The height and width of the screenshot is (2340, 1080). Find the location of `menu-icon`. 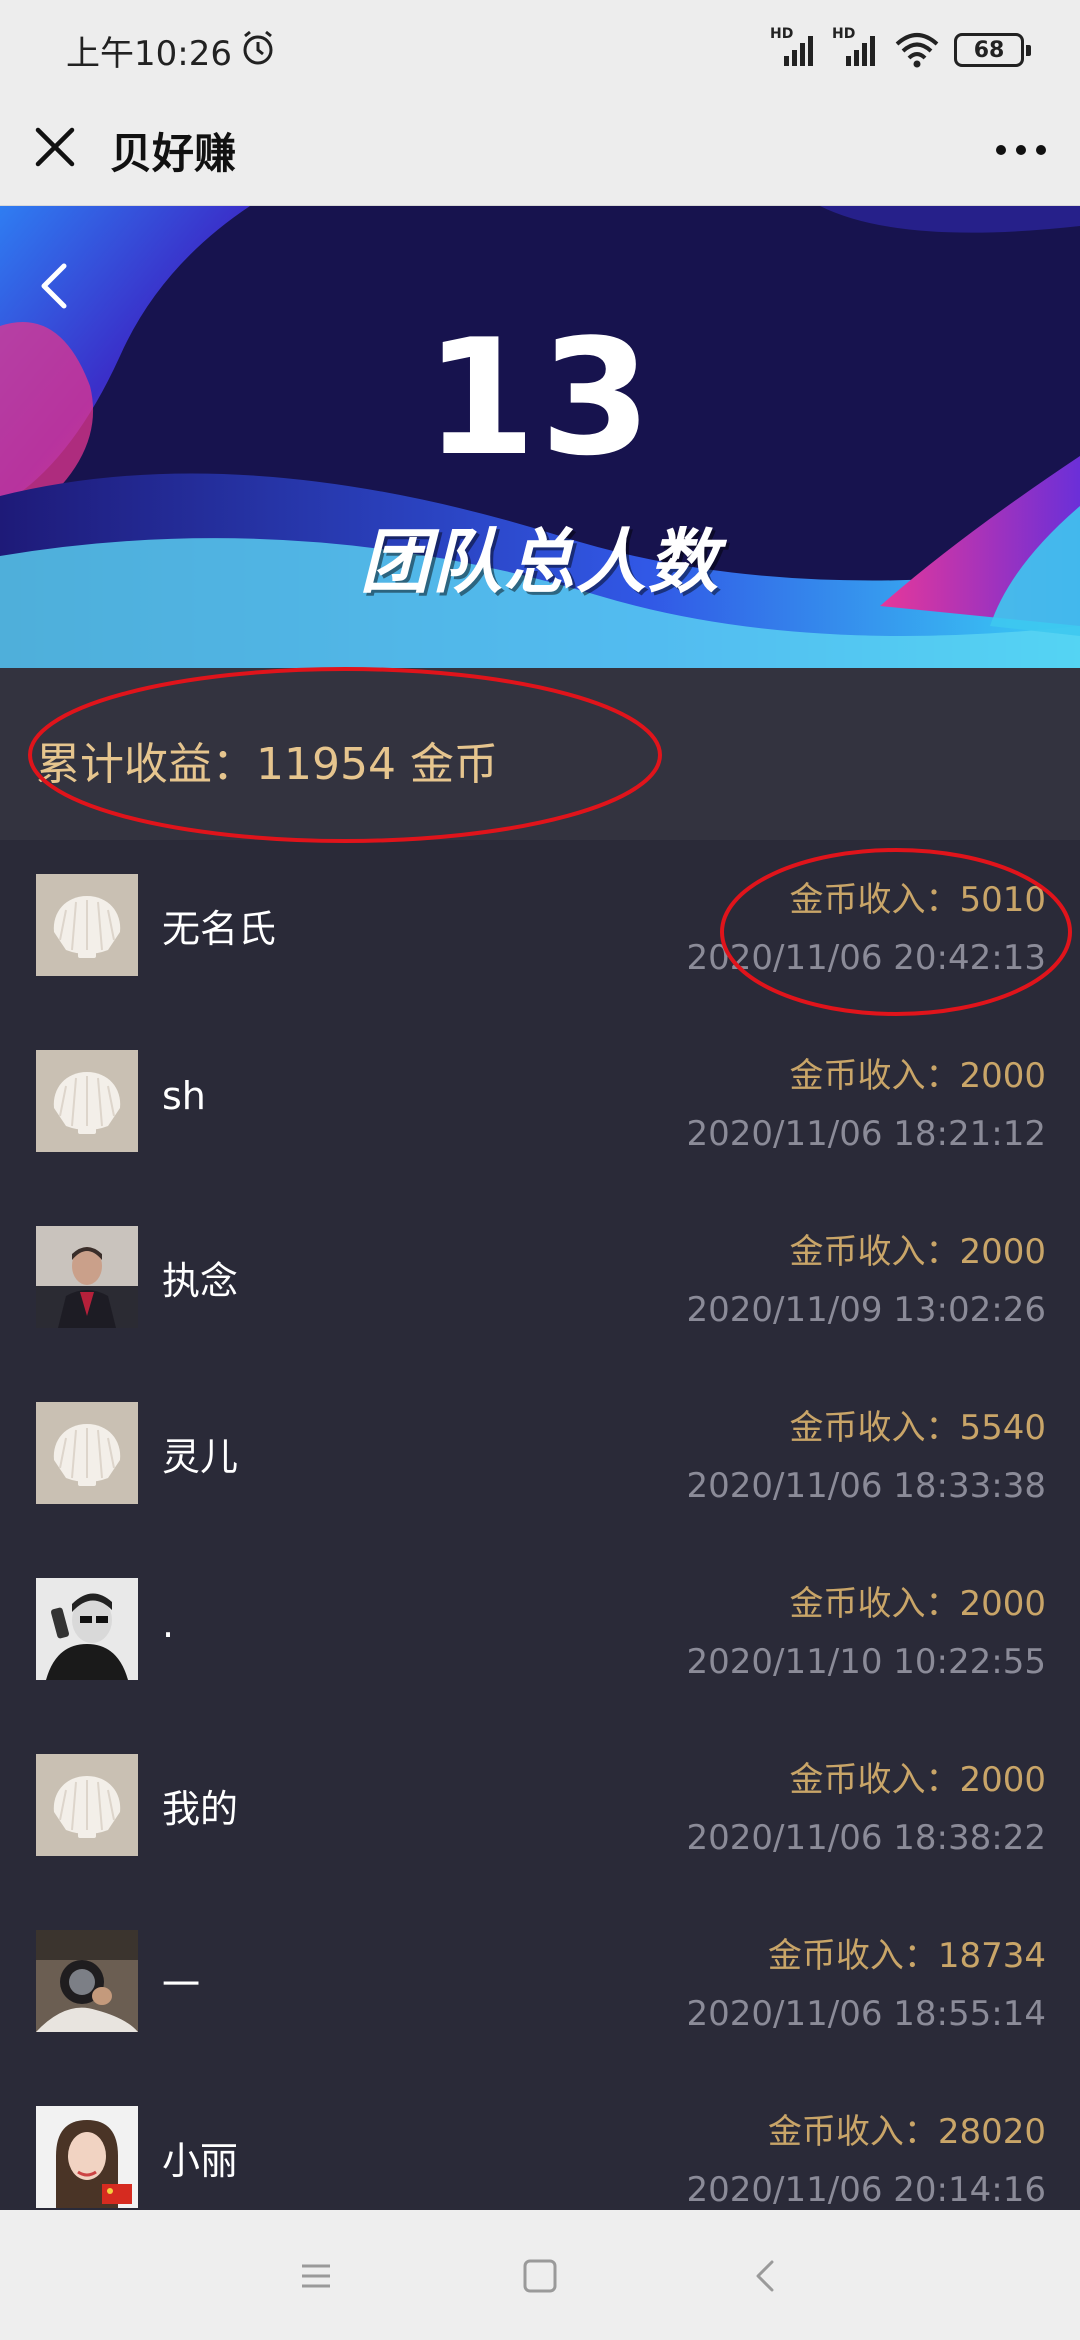

menu-icon is located at coordinates (316, 2276).